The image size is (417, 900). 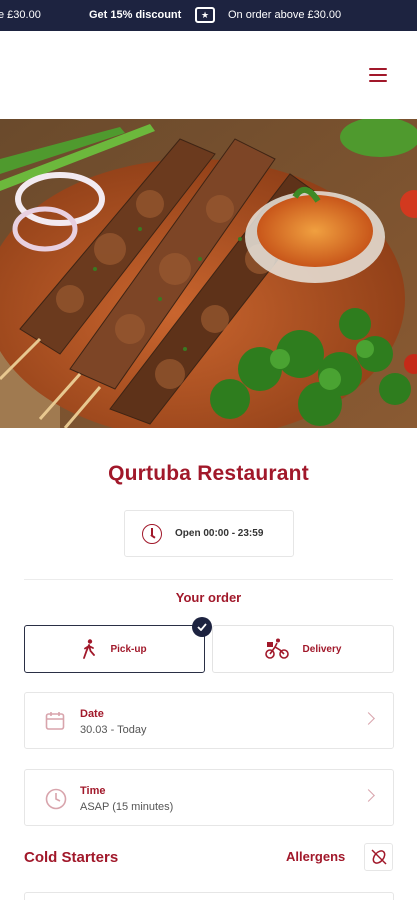 I want to click on allergens-link: Allergens, so click(x=315, y=856).